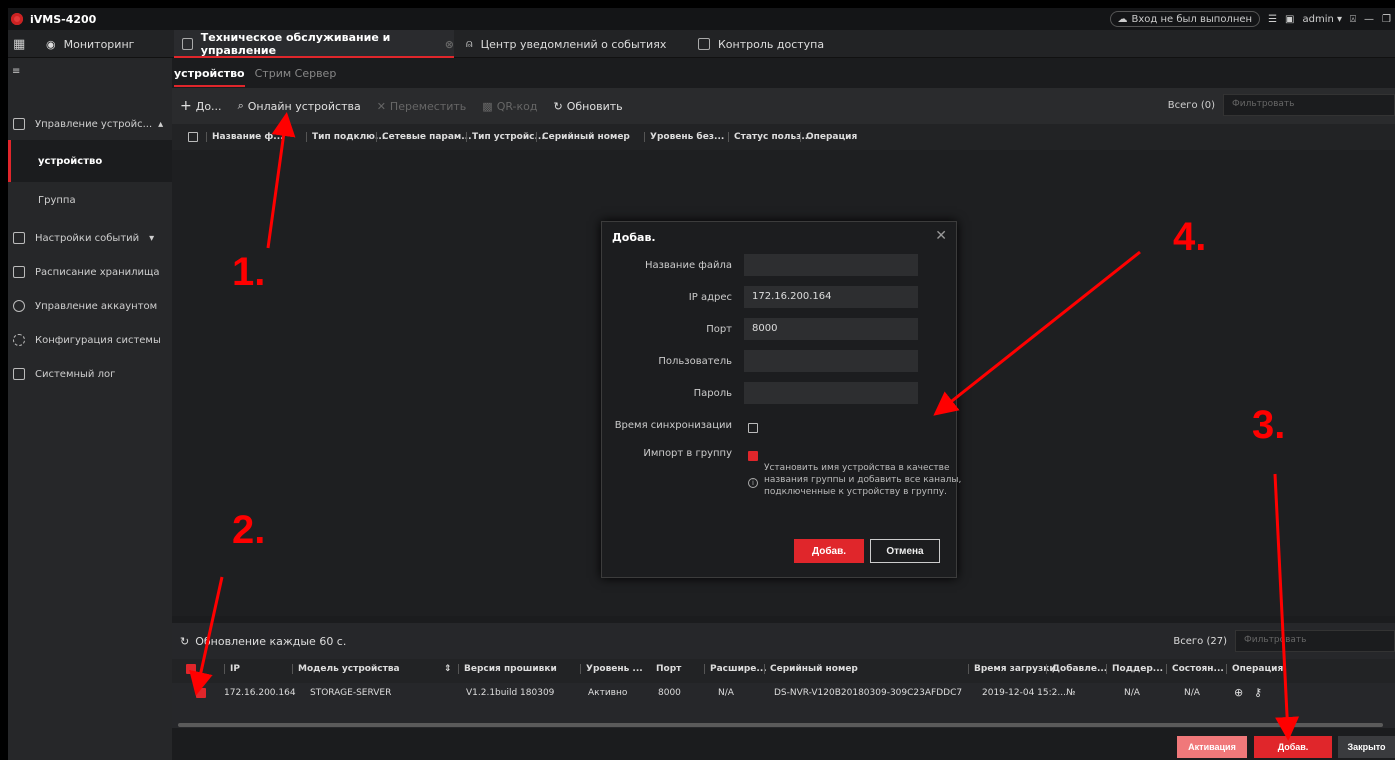  Describe the element at coordinates (634, 237) in the screenshot. I see `dialog-title: Добав.` at that location.